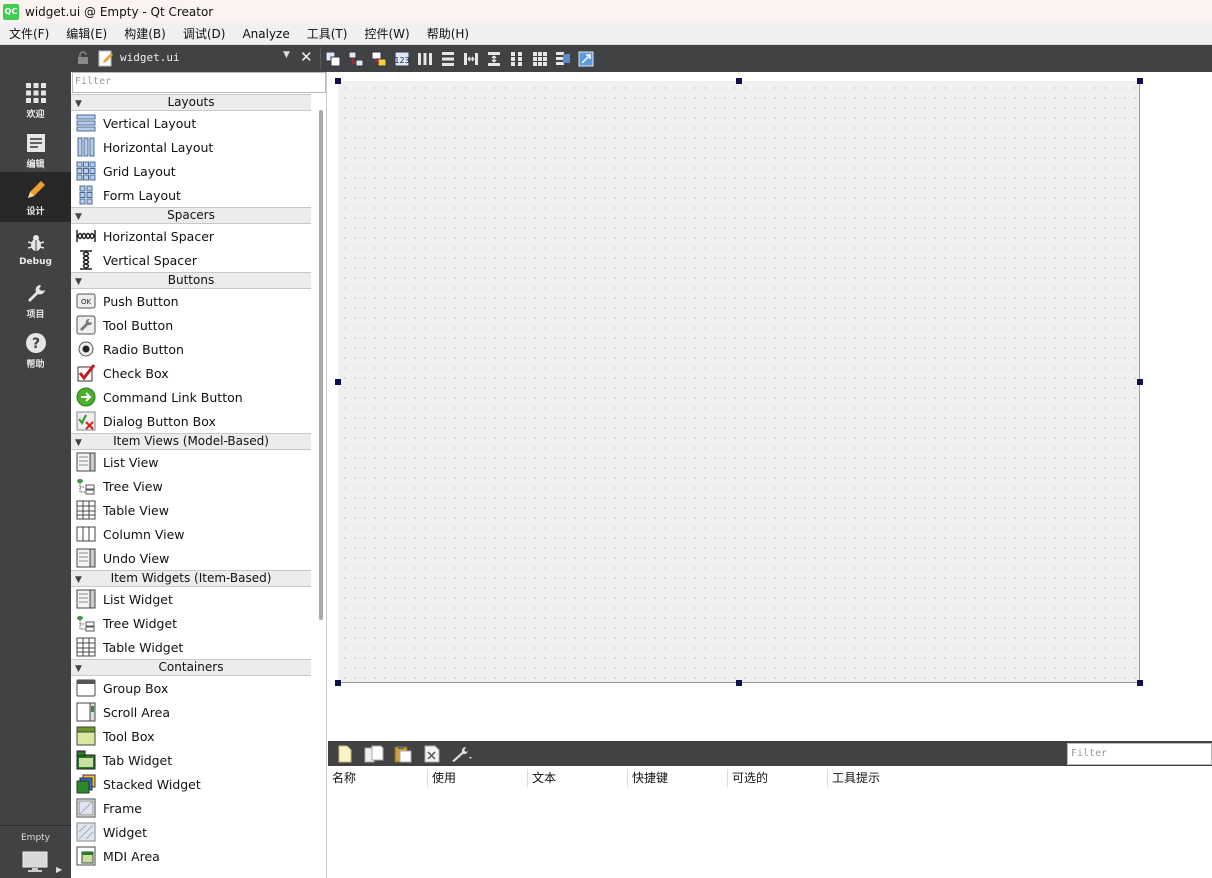 This screenshot has width=1212, height=878. I want to click on resize-handle-top, so click(739, 81).